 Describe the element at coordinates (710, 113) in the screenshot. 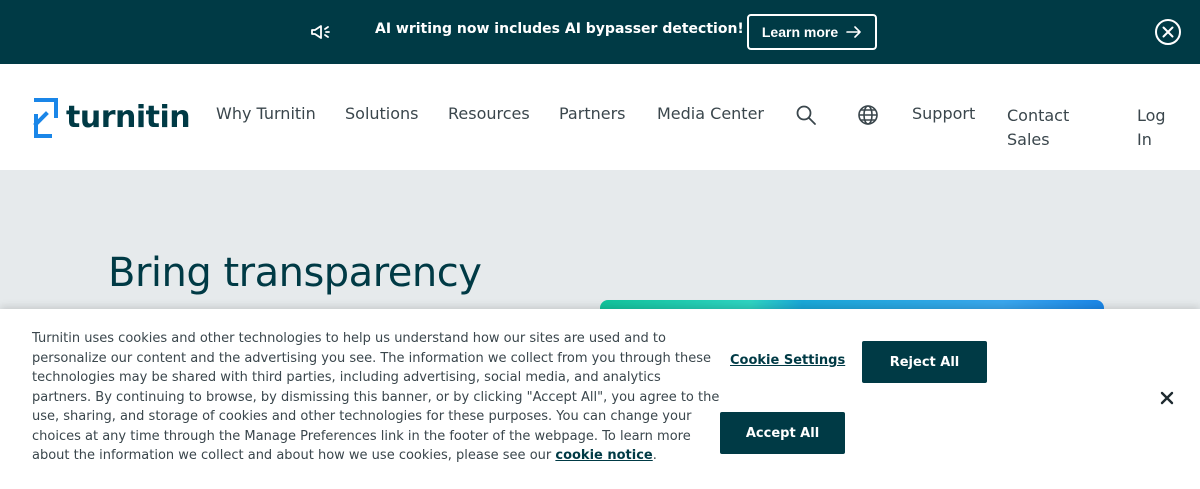

I see `nav-media-center: Media Center` at that location.